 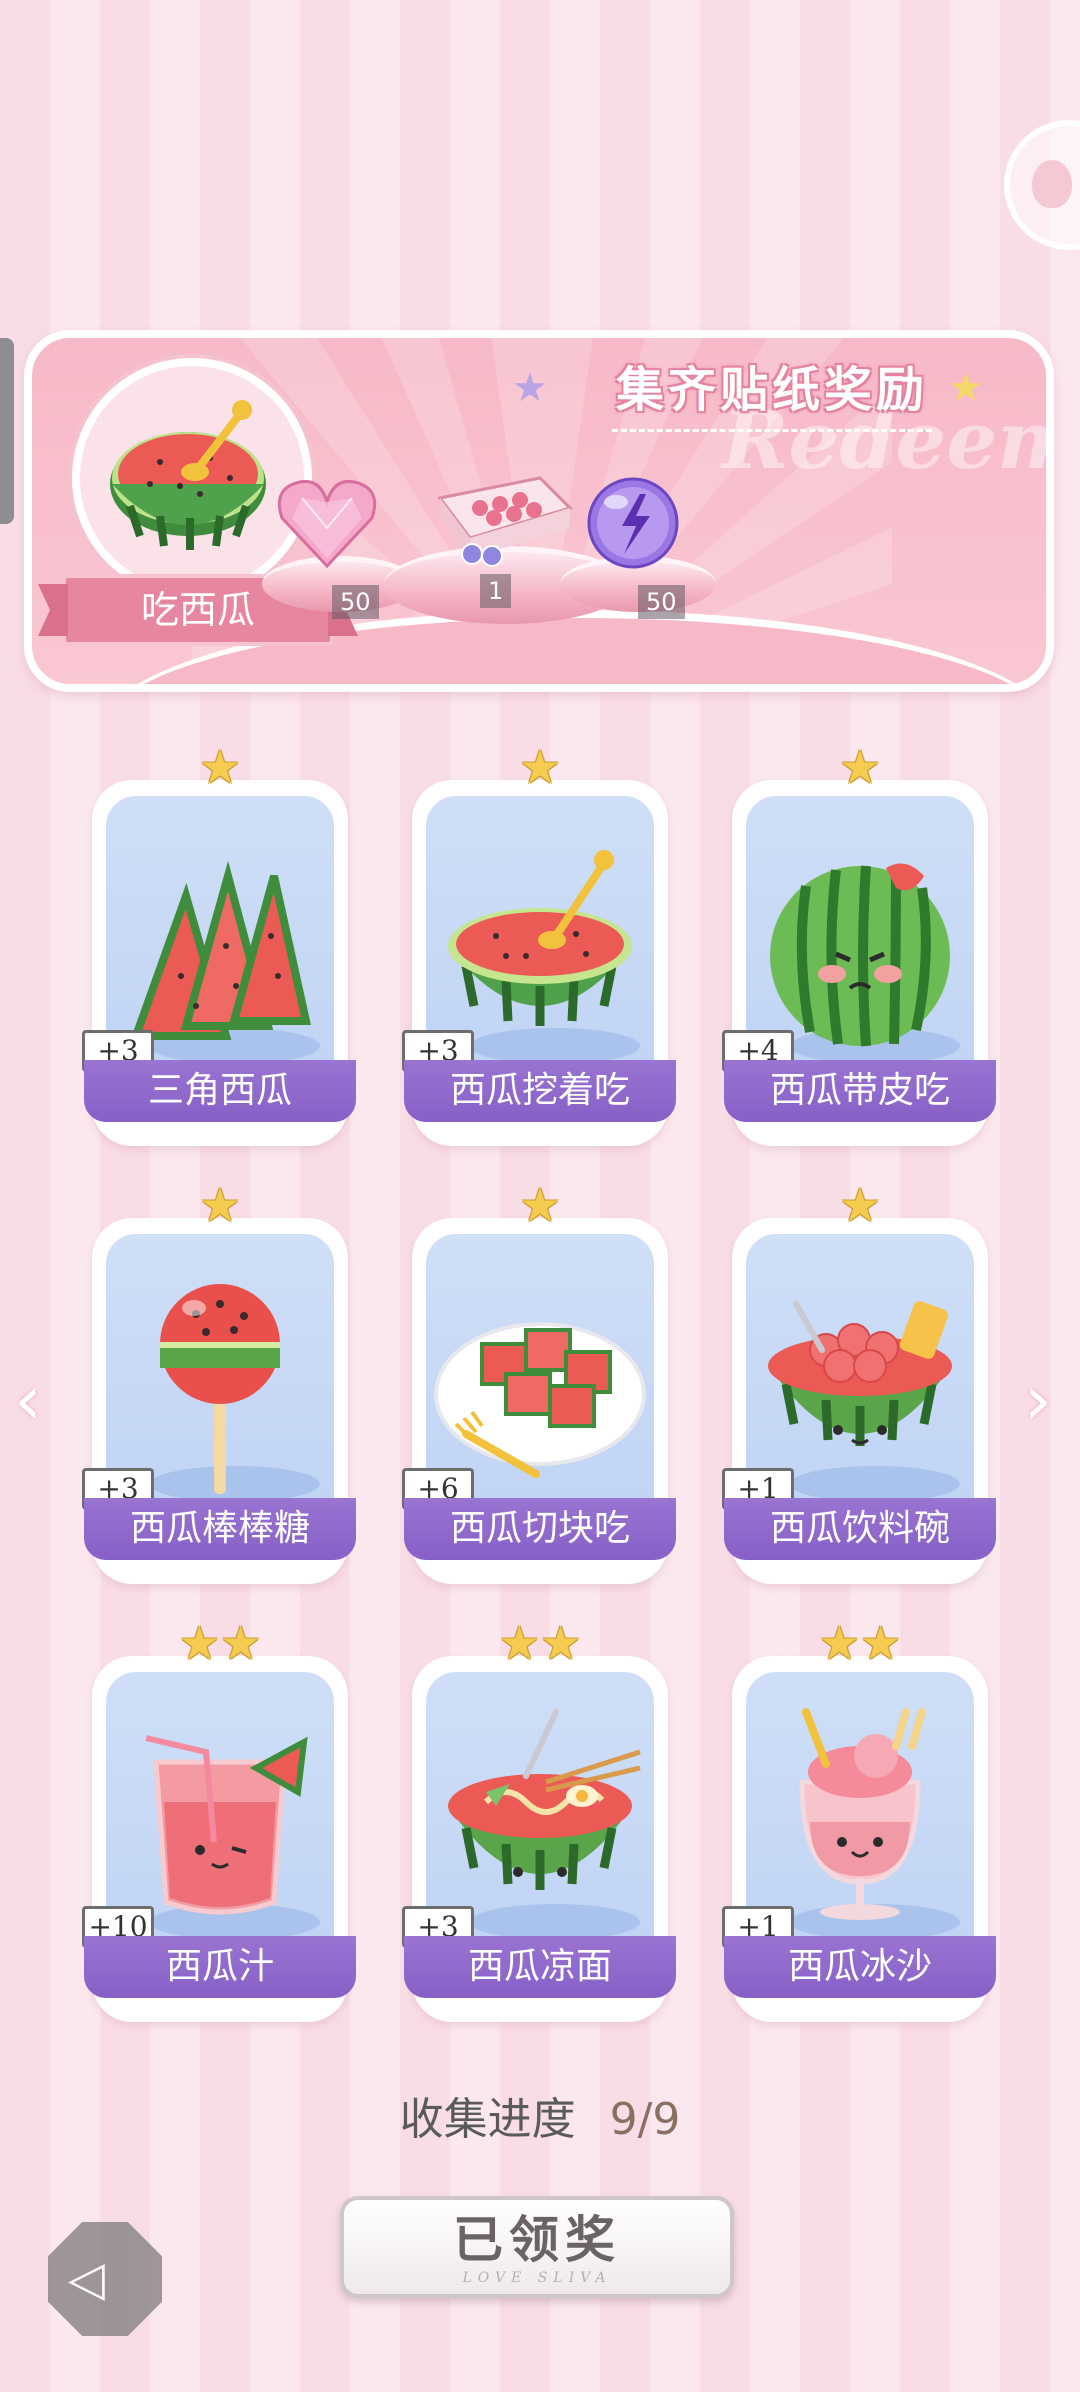 I want to click on card-label: 西瓜棒棒糖, so click(x=220, y=1529).